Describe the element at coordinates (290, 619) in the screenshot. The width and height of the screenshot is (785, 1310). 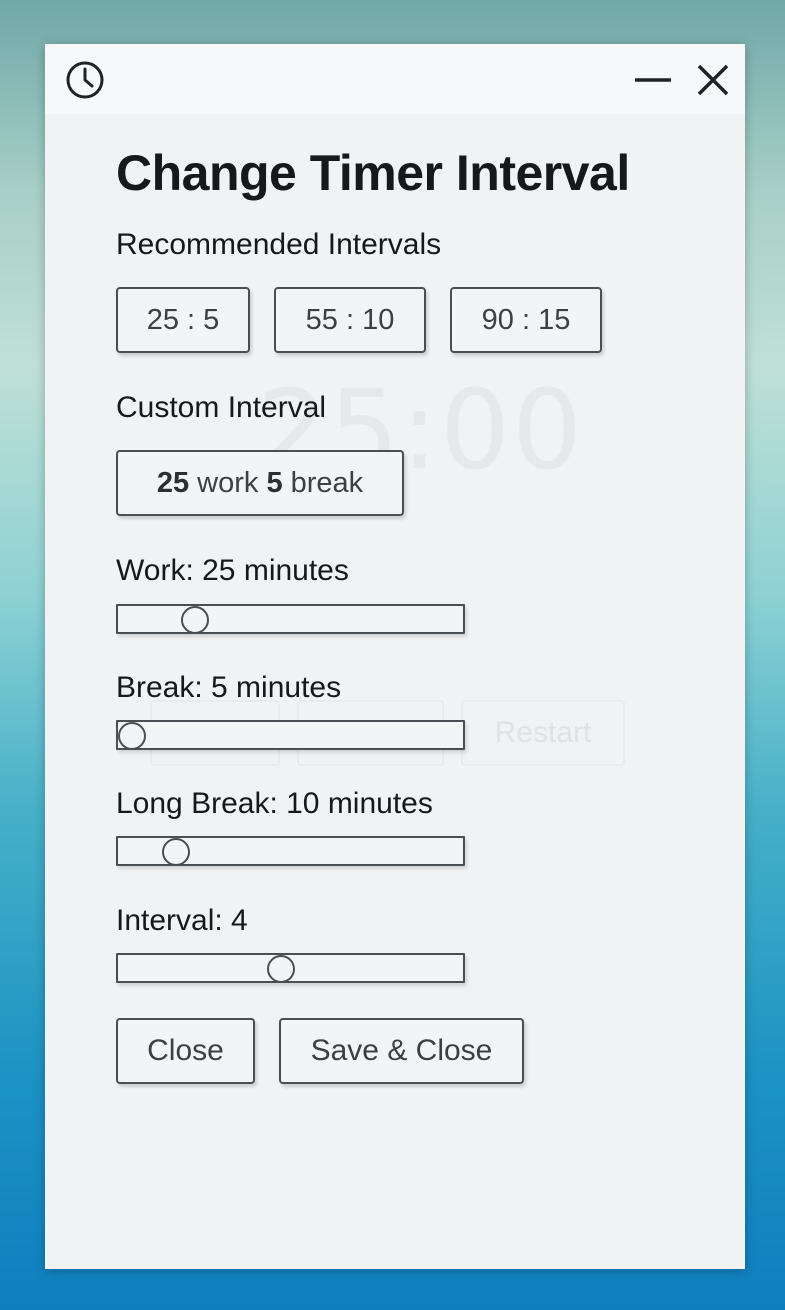
I see `work-slider` at that location.